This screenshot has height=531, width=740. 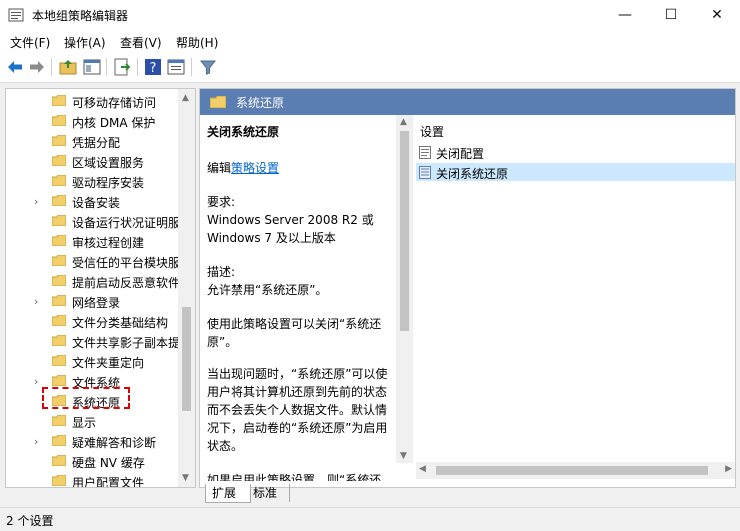 I want to click on status-text: 2 个设置, so click(x=30, y=521).